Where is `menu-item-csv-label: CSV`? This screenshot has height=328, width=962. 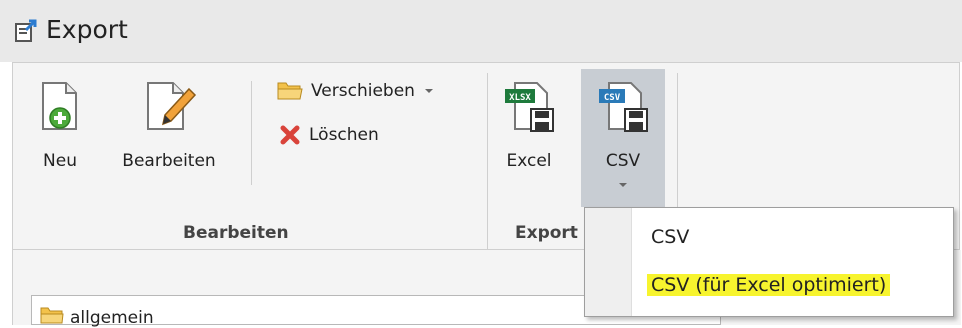
menu-item-csv-label: CSV is located at coordinates (670, 237).